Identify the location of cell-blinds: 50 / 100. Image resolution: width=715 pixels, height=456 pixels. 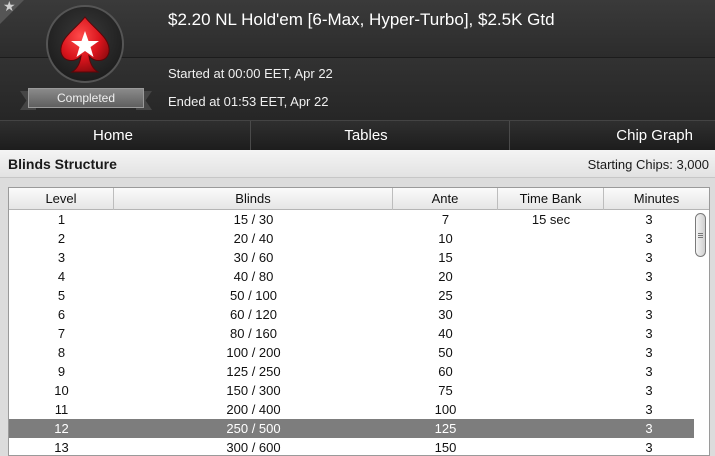
(253, 295).